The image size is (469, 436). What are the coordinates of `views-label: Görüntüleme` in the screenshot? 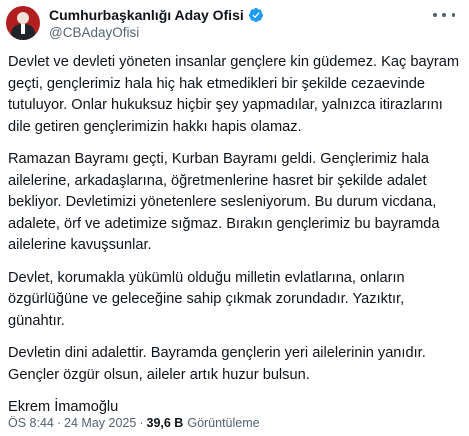 It's located at (223, 423).